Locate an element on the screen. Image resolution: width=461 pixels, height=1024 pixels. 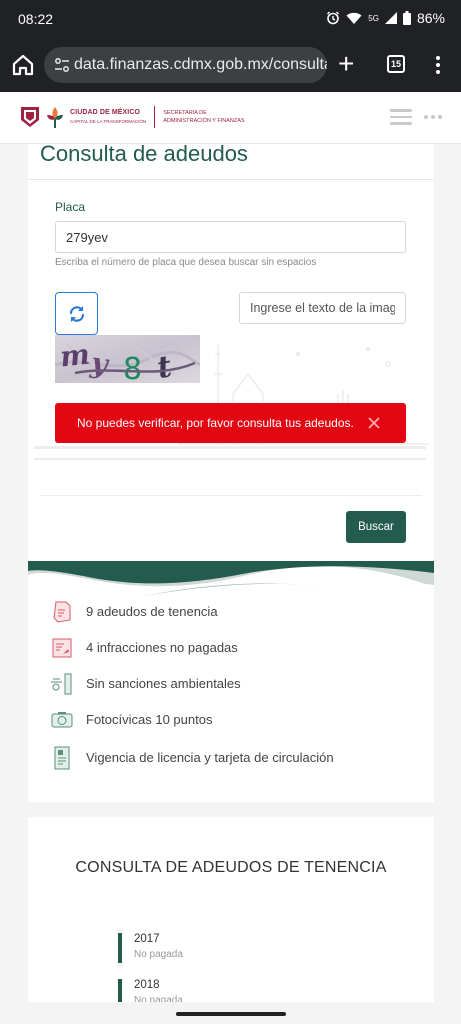
secretaria-text: SECRETARÍA DE ADMINISTRACIÓN Y FINANZAS is located at coordinates (203, 117).